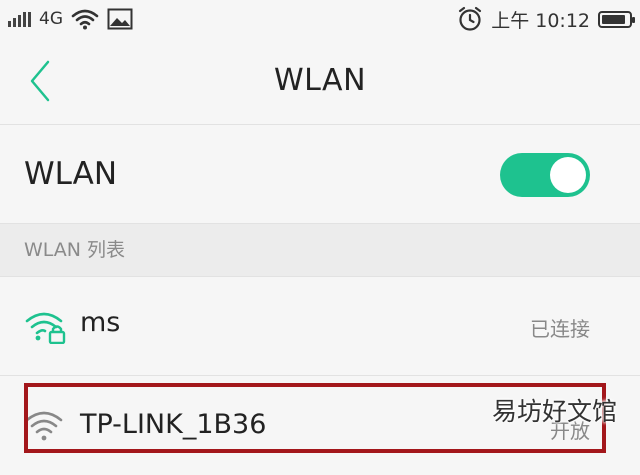 Image resolution: width=640 pixels, height=475 pixels. Describe the element at coordinates (320, 250) in the screenshot. I see `wlan-list-header: WLAN 列表` at that location.